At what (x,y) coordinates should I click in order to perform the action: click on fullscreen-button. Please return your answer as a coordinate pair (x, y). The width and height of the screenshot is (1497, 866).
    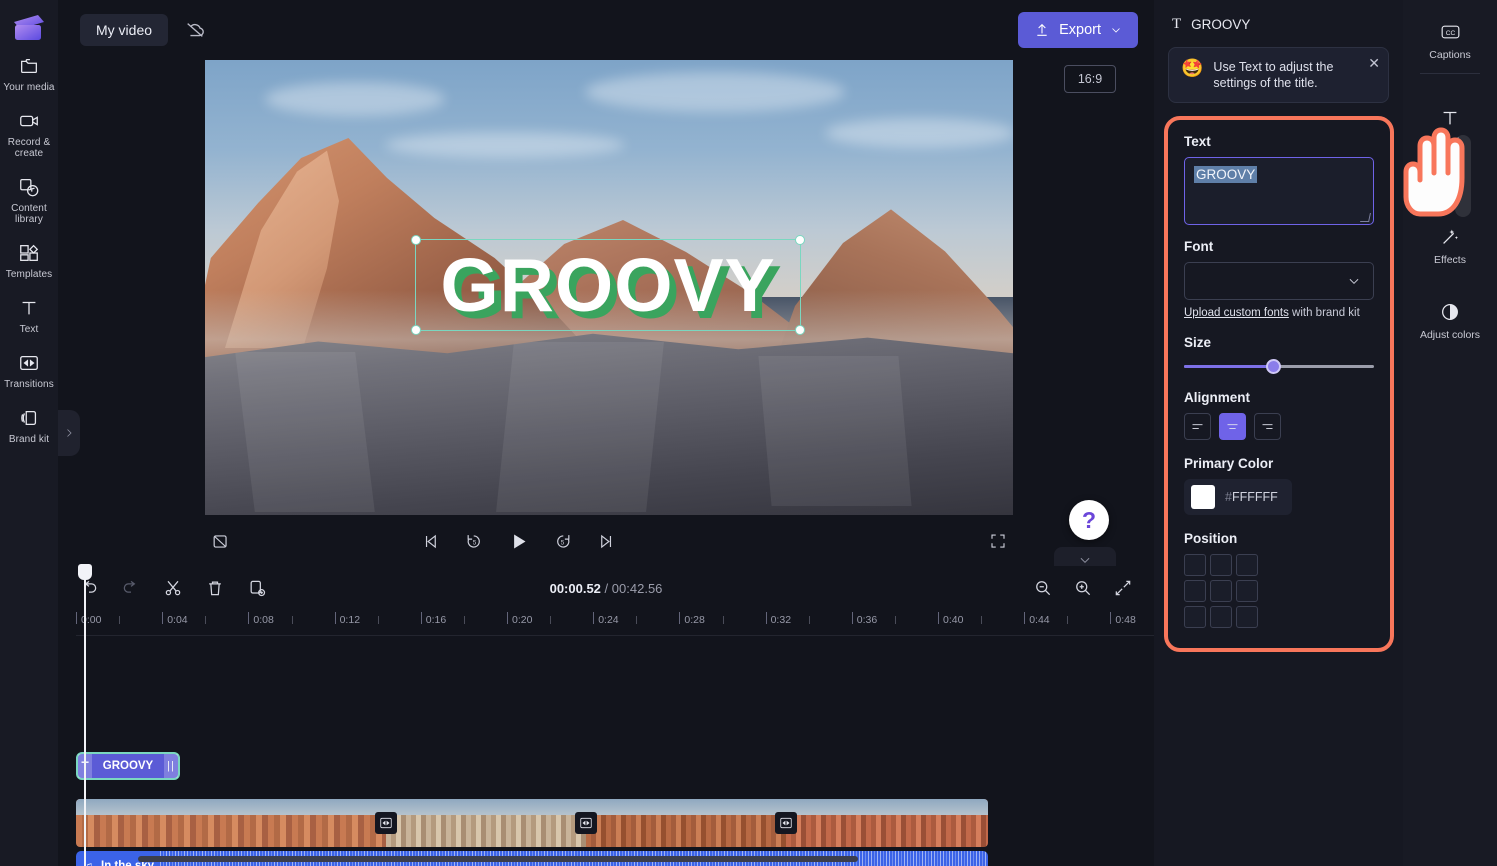
    Looking at the image, I should click on (998, 541).